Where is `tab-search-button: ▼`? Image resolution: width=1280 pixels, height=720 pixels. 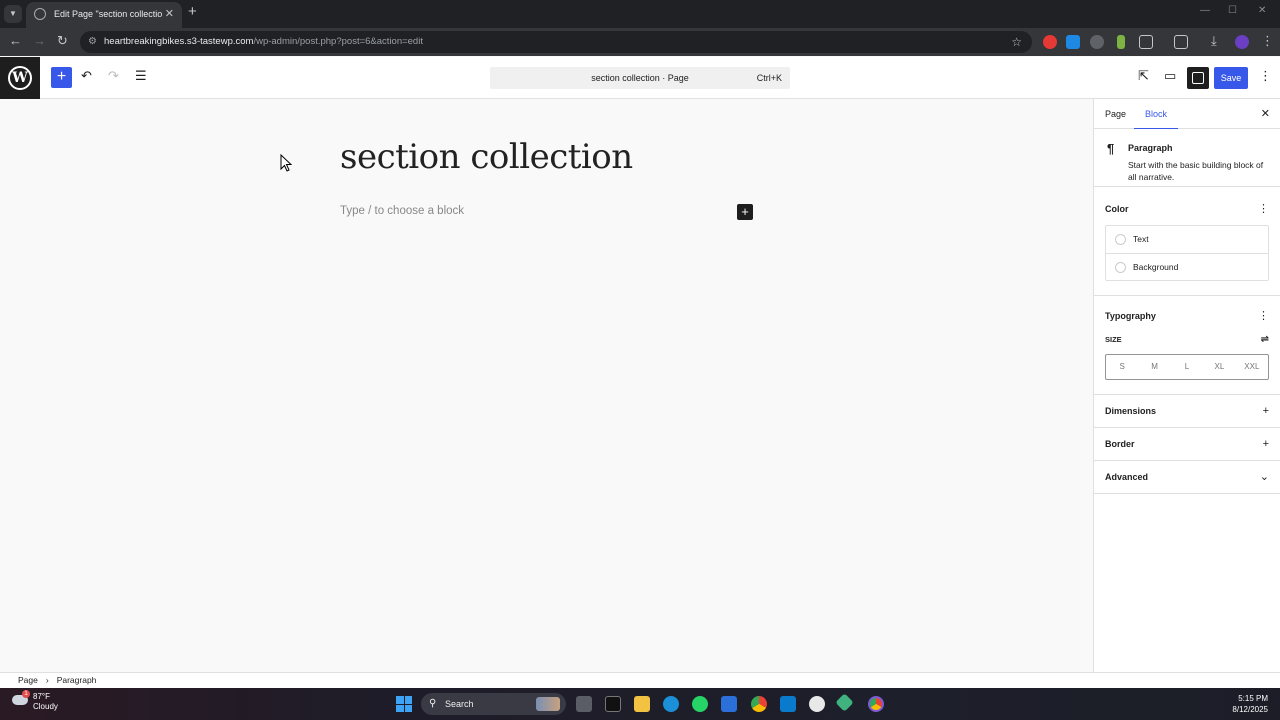
tab-search-button: ▼ is located at coordinates (13, 14).